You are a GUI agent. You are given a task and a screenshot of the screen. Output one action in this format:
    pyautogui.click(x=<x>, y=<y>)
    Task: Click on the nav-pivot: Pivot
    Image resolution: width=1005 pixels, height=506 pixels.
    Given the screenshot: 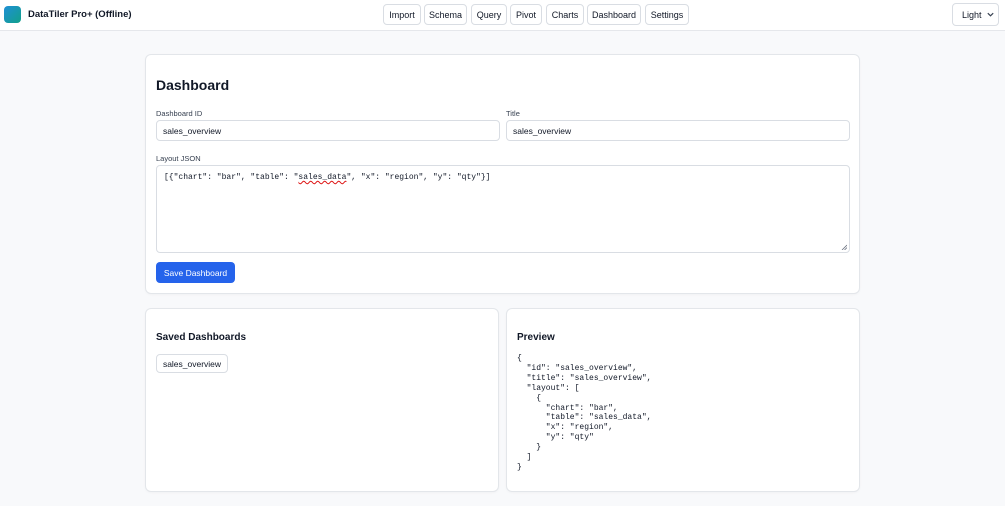 What is the action you would take?
    pyautogui.click(x=526, y=14)
    